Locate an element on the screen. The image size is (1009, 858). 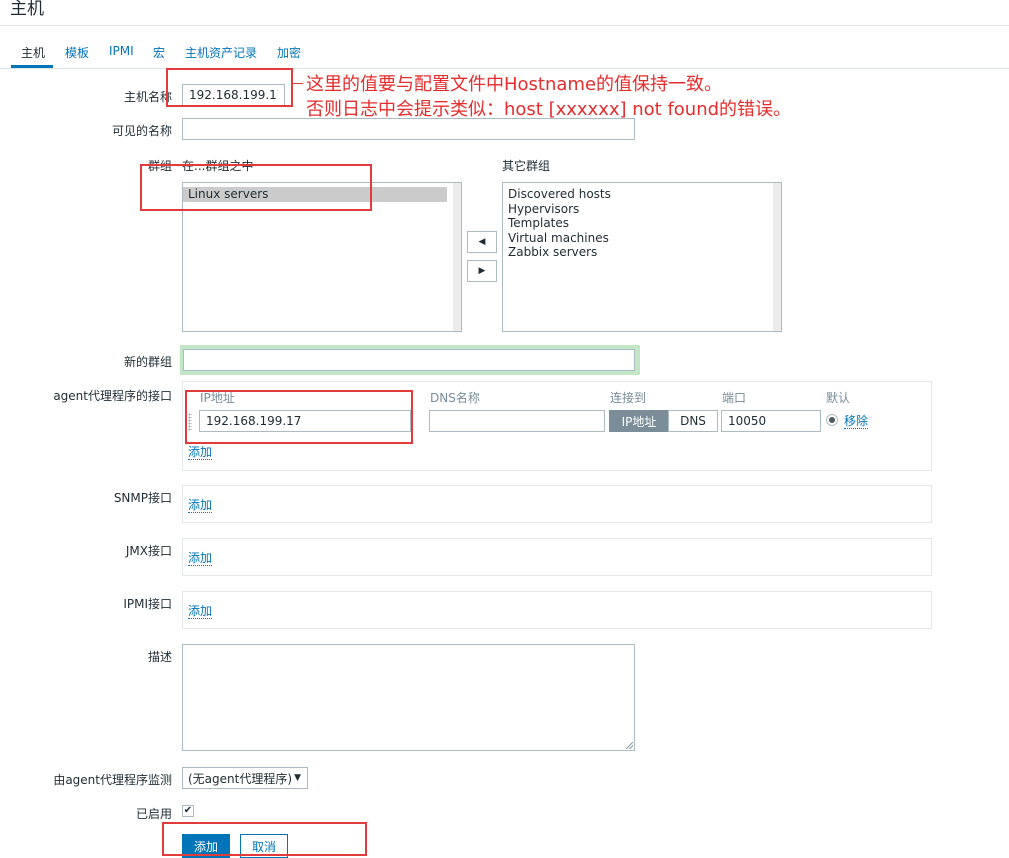
add-agent-interface-link: 添加 is located at coordinates (200, 452).